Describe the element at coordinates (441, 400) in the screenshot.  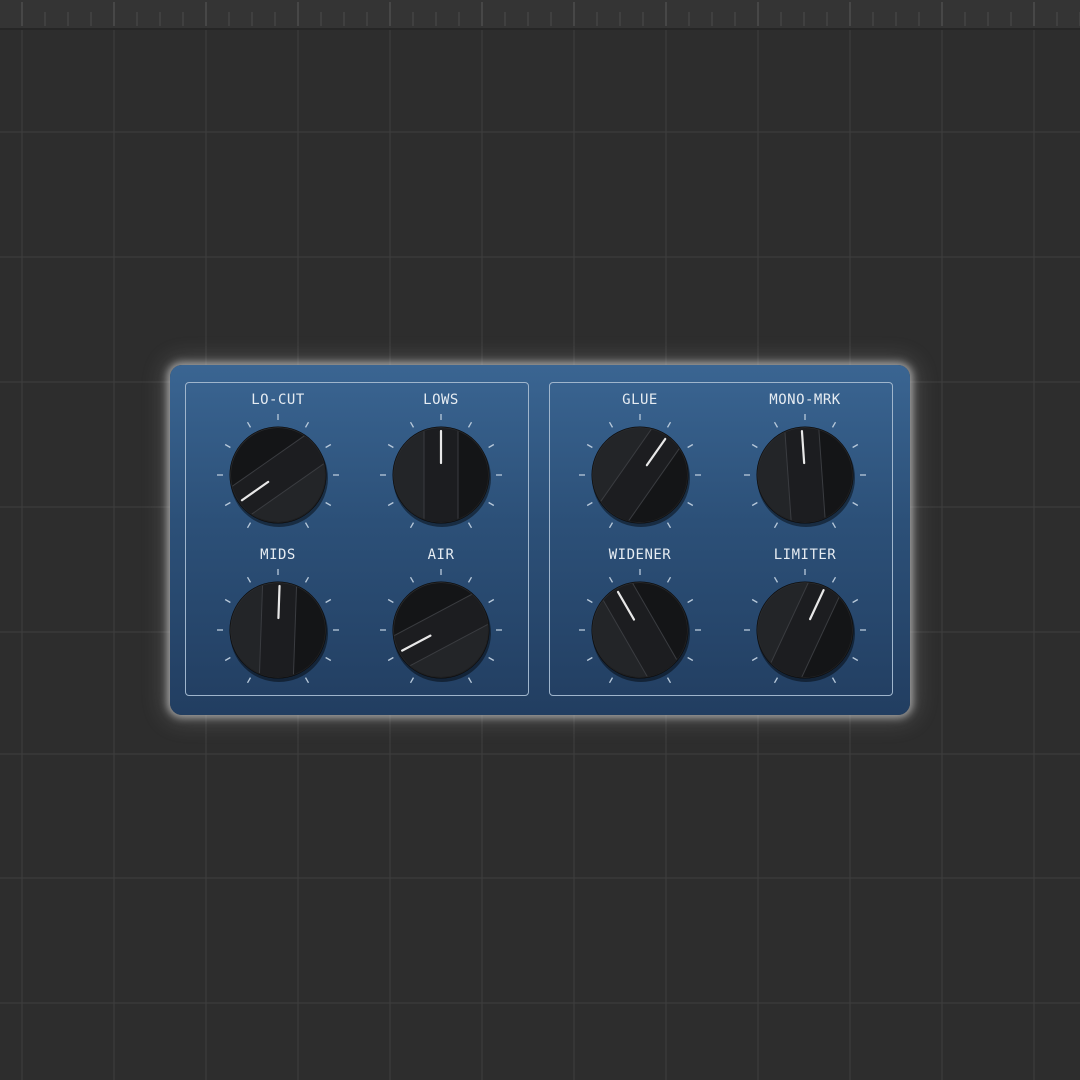
I see `knob-label-lows: LOWS` at that location.